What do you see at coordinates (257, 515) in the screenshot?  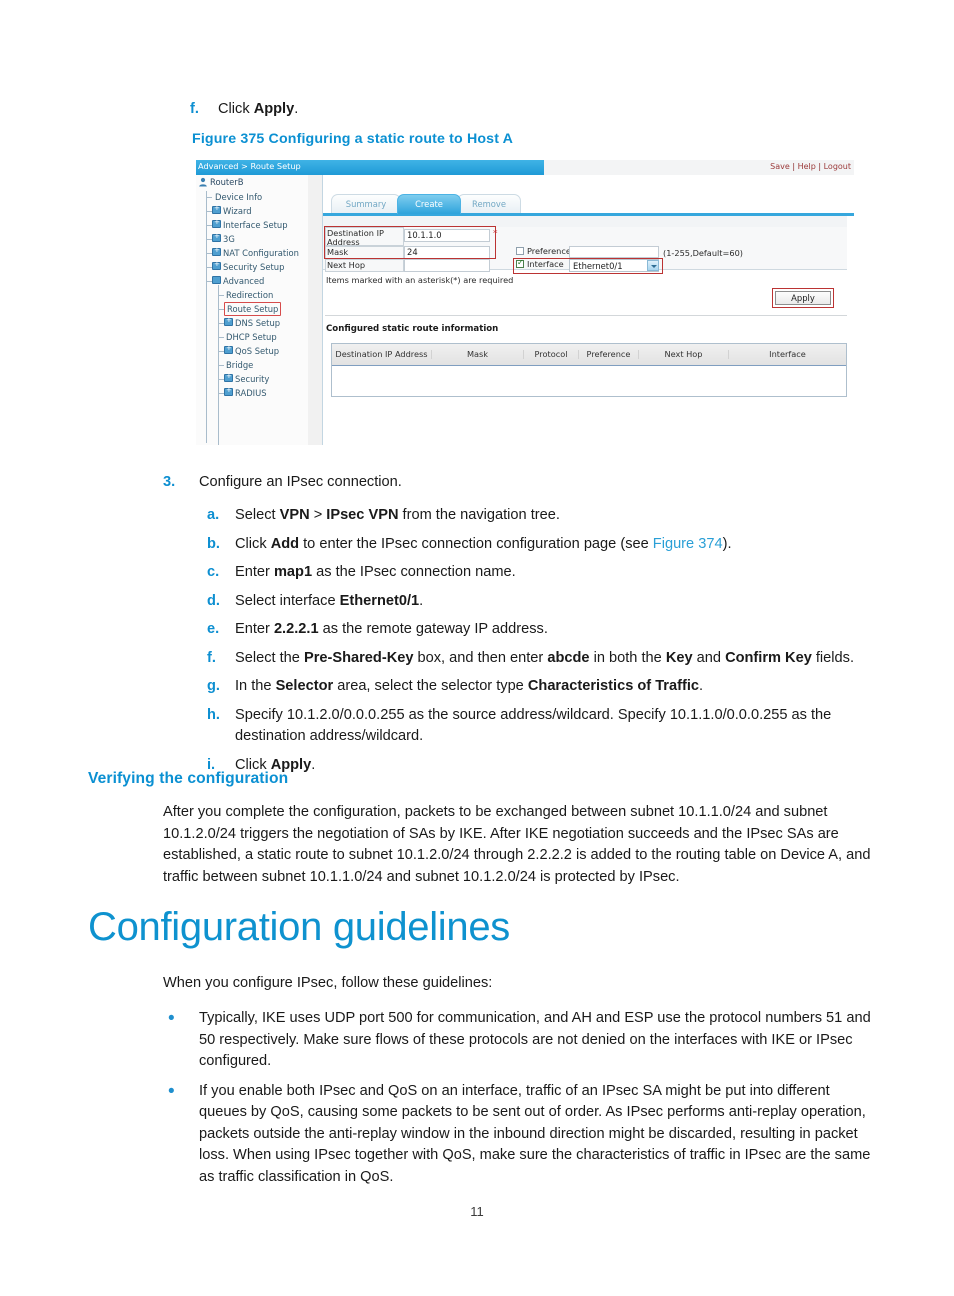 I see `plain-text: Select` at bounding box center [257, 515].